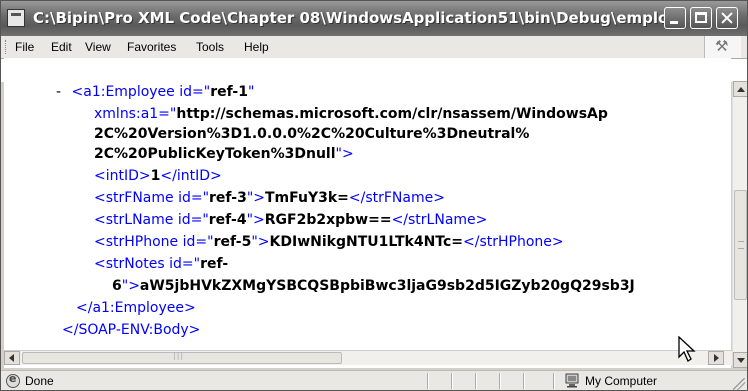  What do you see at coordinates (396, 198) in the screenshot?
I see `xml-tag: </strFName>` at bounding box center [396, 198].